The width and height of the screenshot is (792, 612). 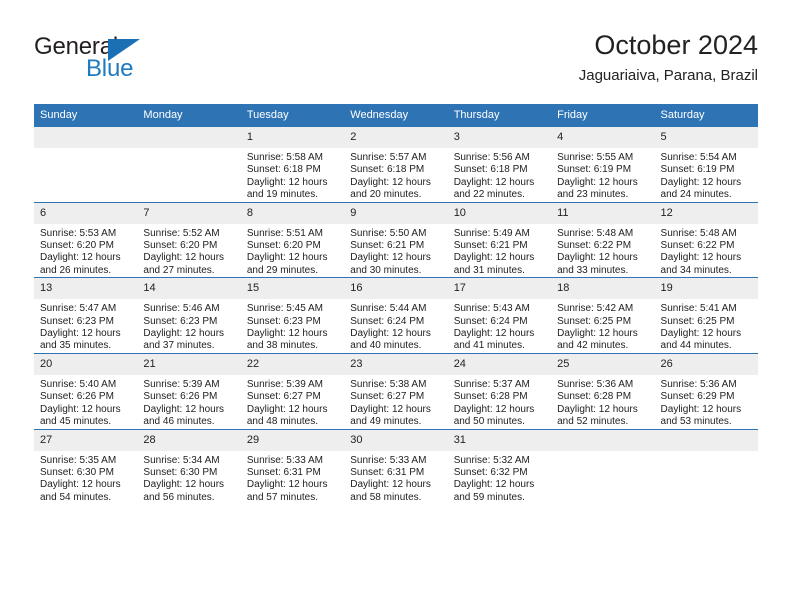 What do you see at coordinates (396, 115) in the screenshot?
I see `weekday-header-wednesday: Wednesday` at bounding box center [396, 115].